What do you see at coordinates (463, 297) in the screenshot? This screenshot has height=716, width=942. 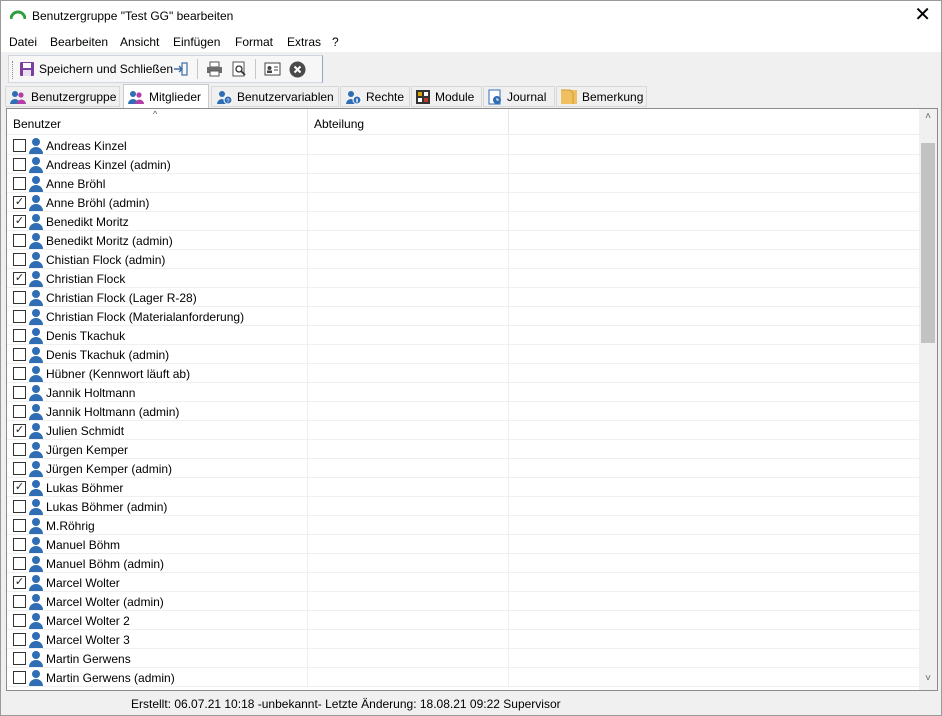 I see `list-item: Christian Flock (Lager R-28)` at bounding box center [463, 297].